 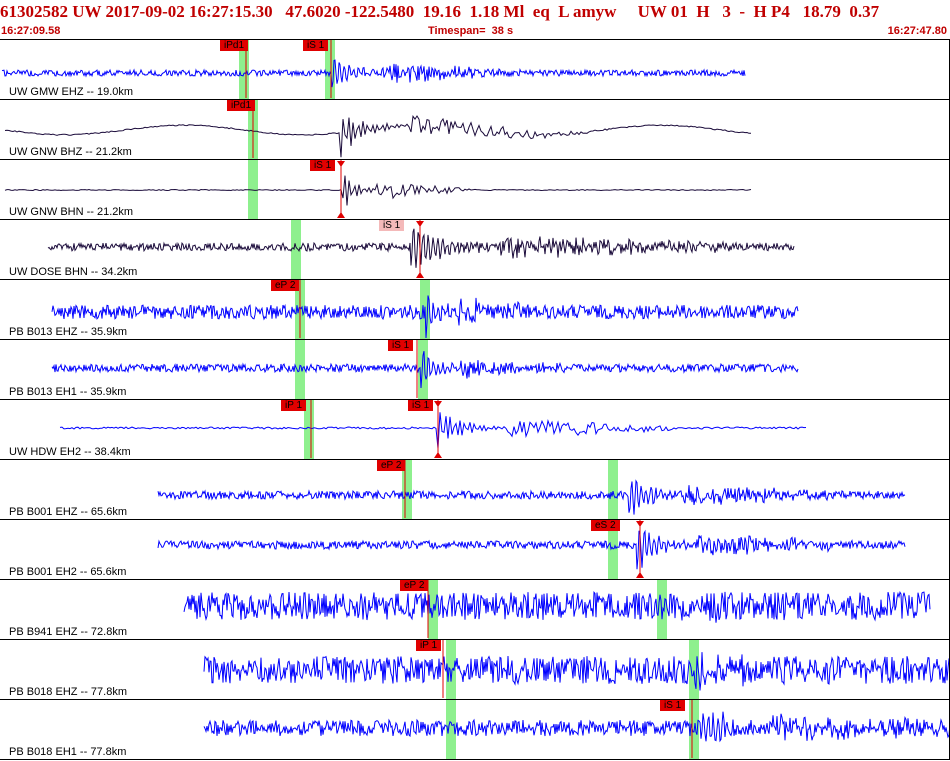 I want to click on start-time: 16:27:09.58, so click(x=31, y=31).